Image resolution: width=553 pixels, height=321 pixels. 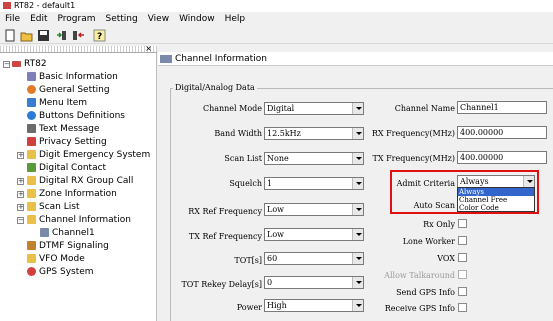 What do you see at coordinates (419, 308) in the screenshot?
I see `receive-gps-info-label: Receive GPS Info` at bounding box center [419, 308].